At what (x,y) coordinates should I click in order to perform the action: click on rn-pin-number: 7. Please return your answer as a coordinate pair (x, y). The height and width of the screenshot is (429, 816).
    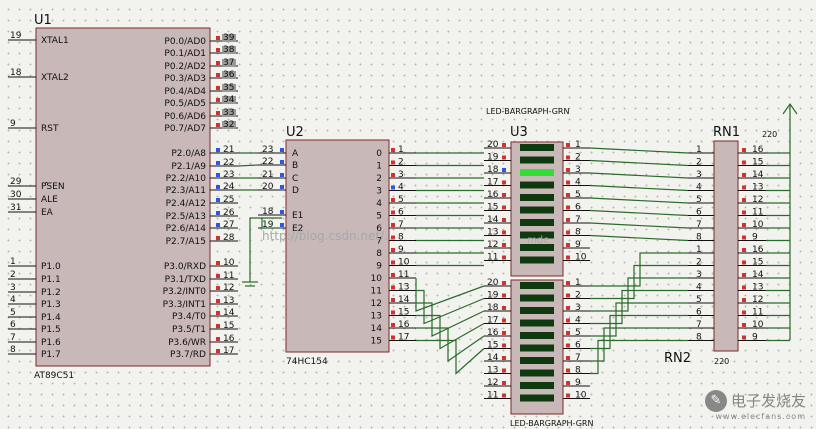
    Looking at the image, I should click on (699, 325).